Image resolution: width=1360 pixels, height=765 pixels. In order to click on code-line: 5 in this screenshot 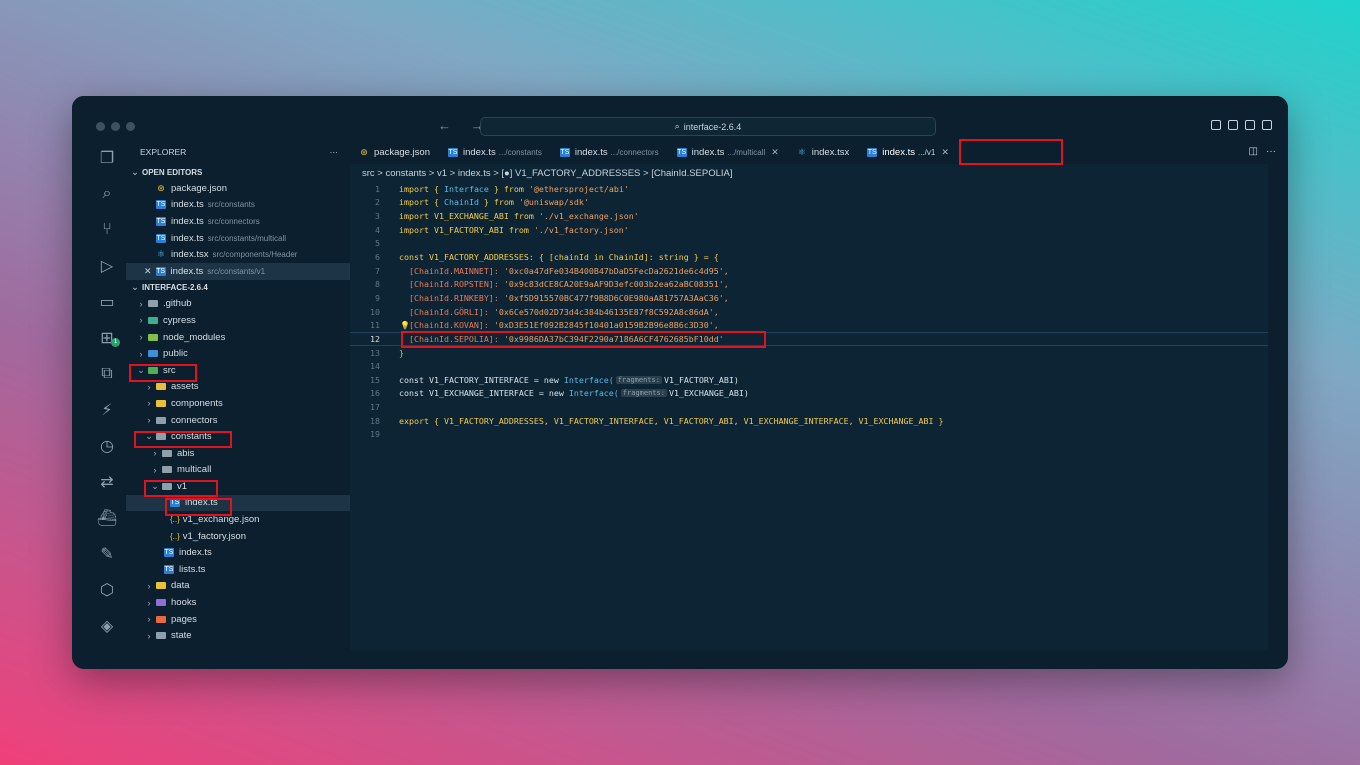, I will do `click(809, 244)`.